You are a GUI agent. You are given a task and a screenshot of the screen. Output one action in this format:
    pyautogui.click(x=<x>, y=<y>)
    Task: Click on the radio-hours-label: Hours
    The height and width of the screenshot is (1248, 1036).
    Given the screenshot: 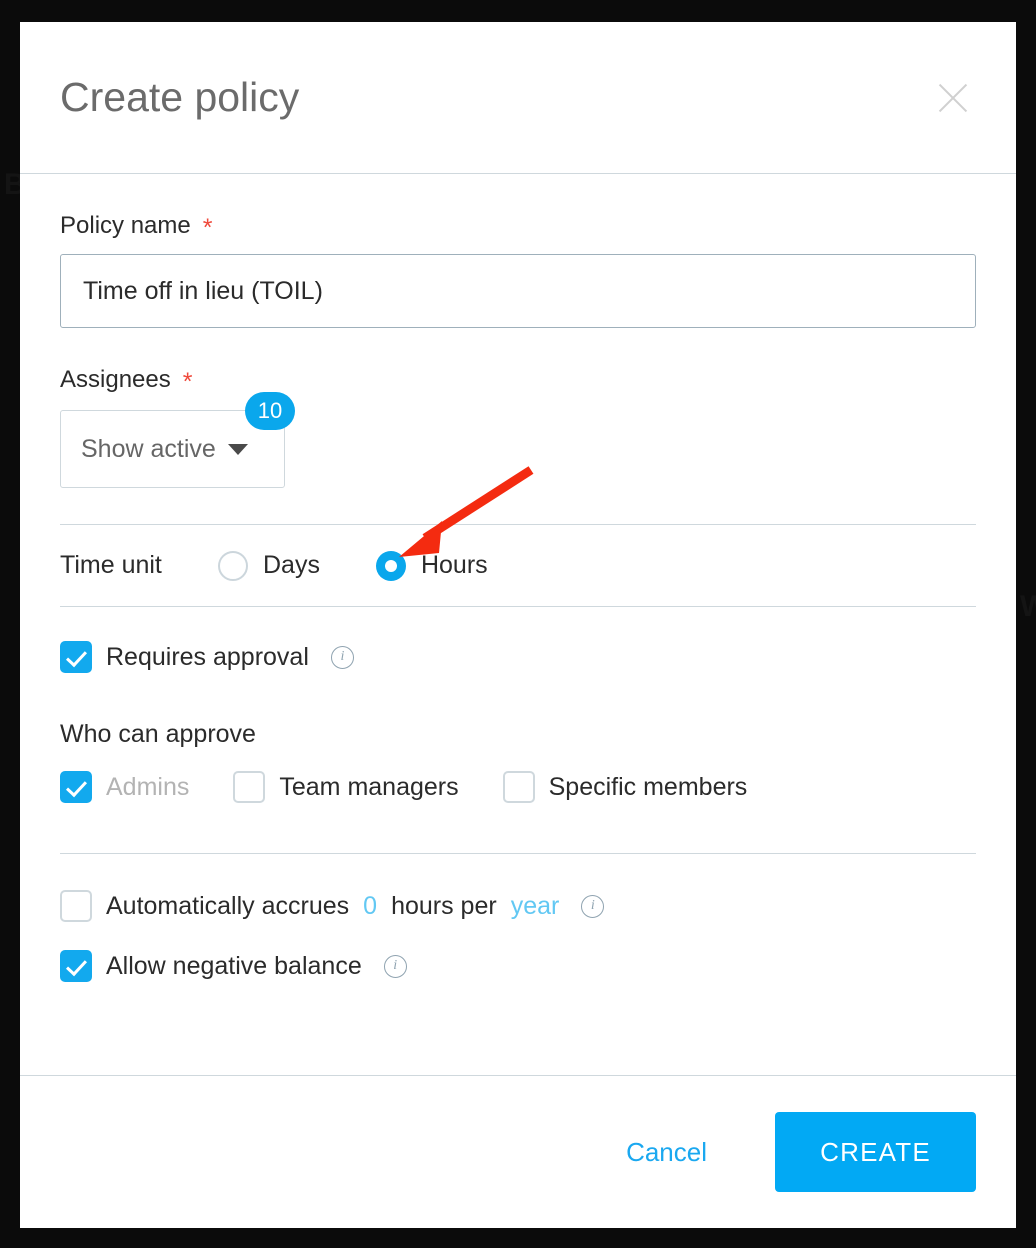 What is the action you would take?
    pyautogui.click(x=454, y=565)
    